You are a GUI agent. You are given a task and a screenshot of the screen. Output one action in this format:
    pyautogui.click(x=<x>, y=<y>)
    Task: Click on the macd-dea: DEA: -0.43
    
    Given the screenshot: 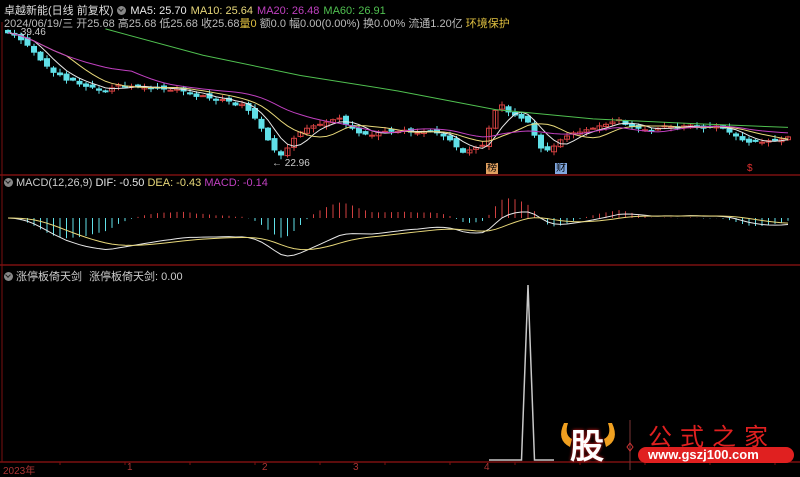 What is the action you would take?
    pyautogui.click(x=174, y=183)
    